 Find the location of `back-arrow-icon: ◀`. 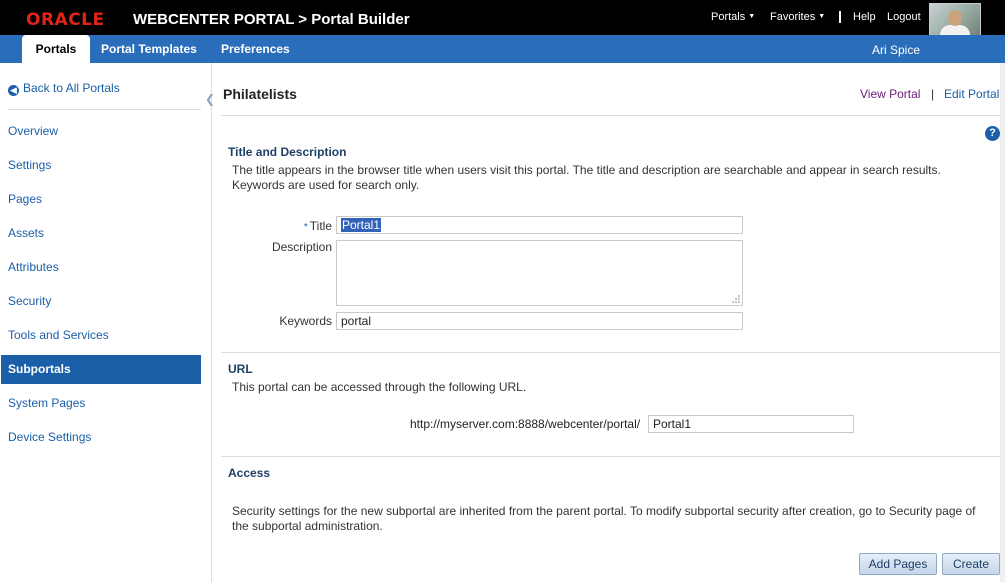

back-arrow-icon: ◀ is located at coordinates (13, 90).